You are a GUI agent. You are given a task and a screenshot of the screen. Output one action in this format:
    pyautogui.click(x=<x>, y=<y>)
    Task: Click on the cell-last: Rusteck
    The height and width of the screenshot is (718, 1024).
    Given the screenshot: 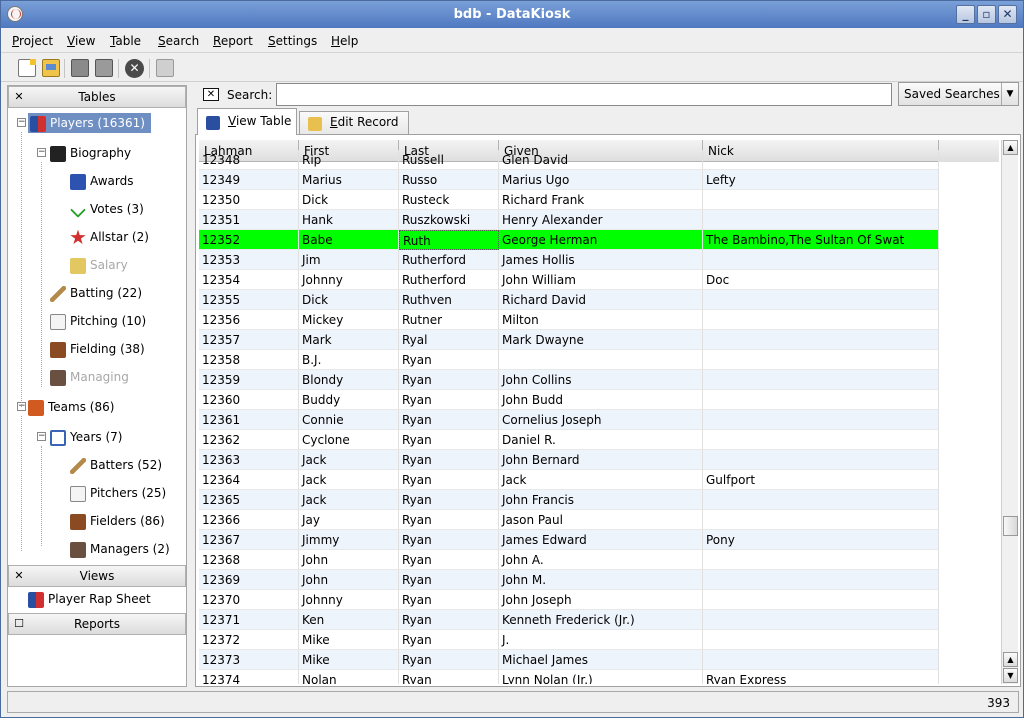 What is the action you would take?
    pyautogui.click(x=449, y=200)
    